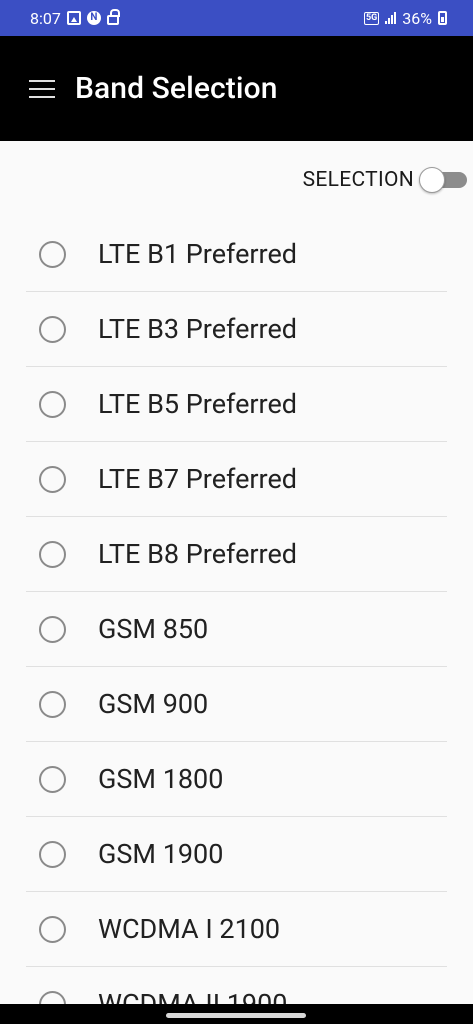 The image size is (473, 1024). I want to click on hamburger-menu-icon, so click(42, 88).